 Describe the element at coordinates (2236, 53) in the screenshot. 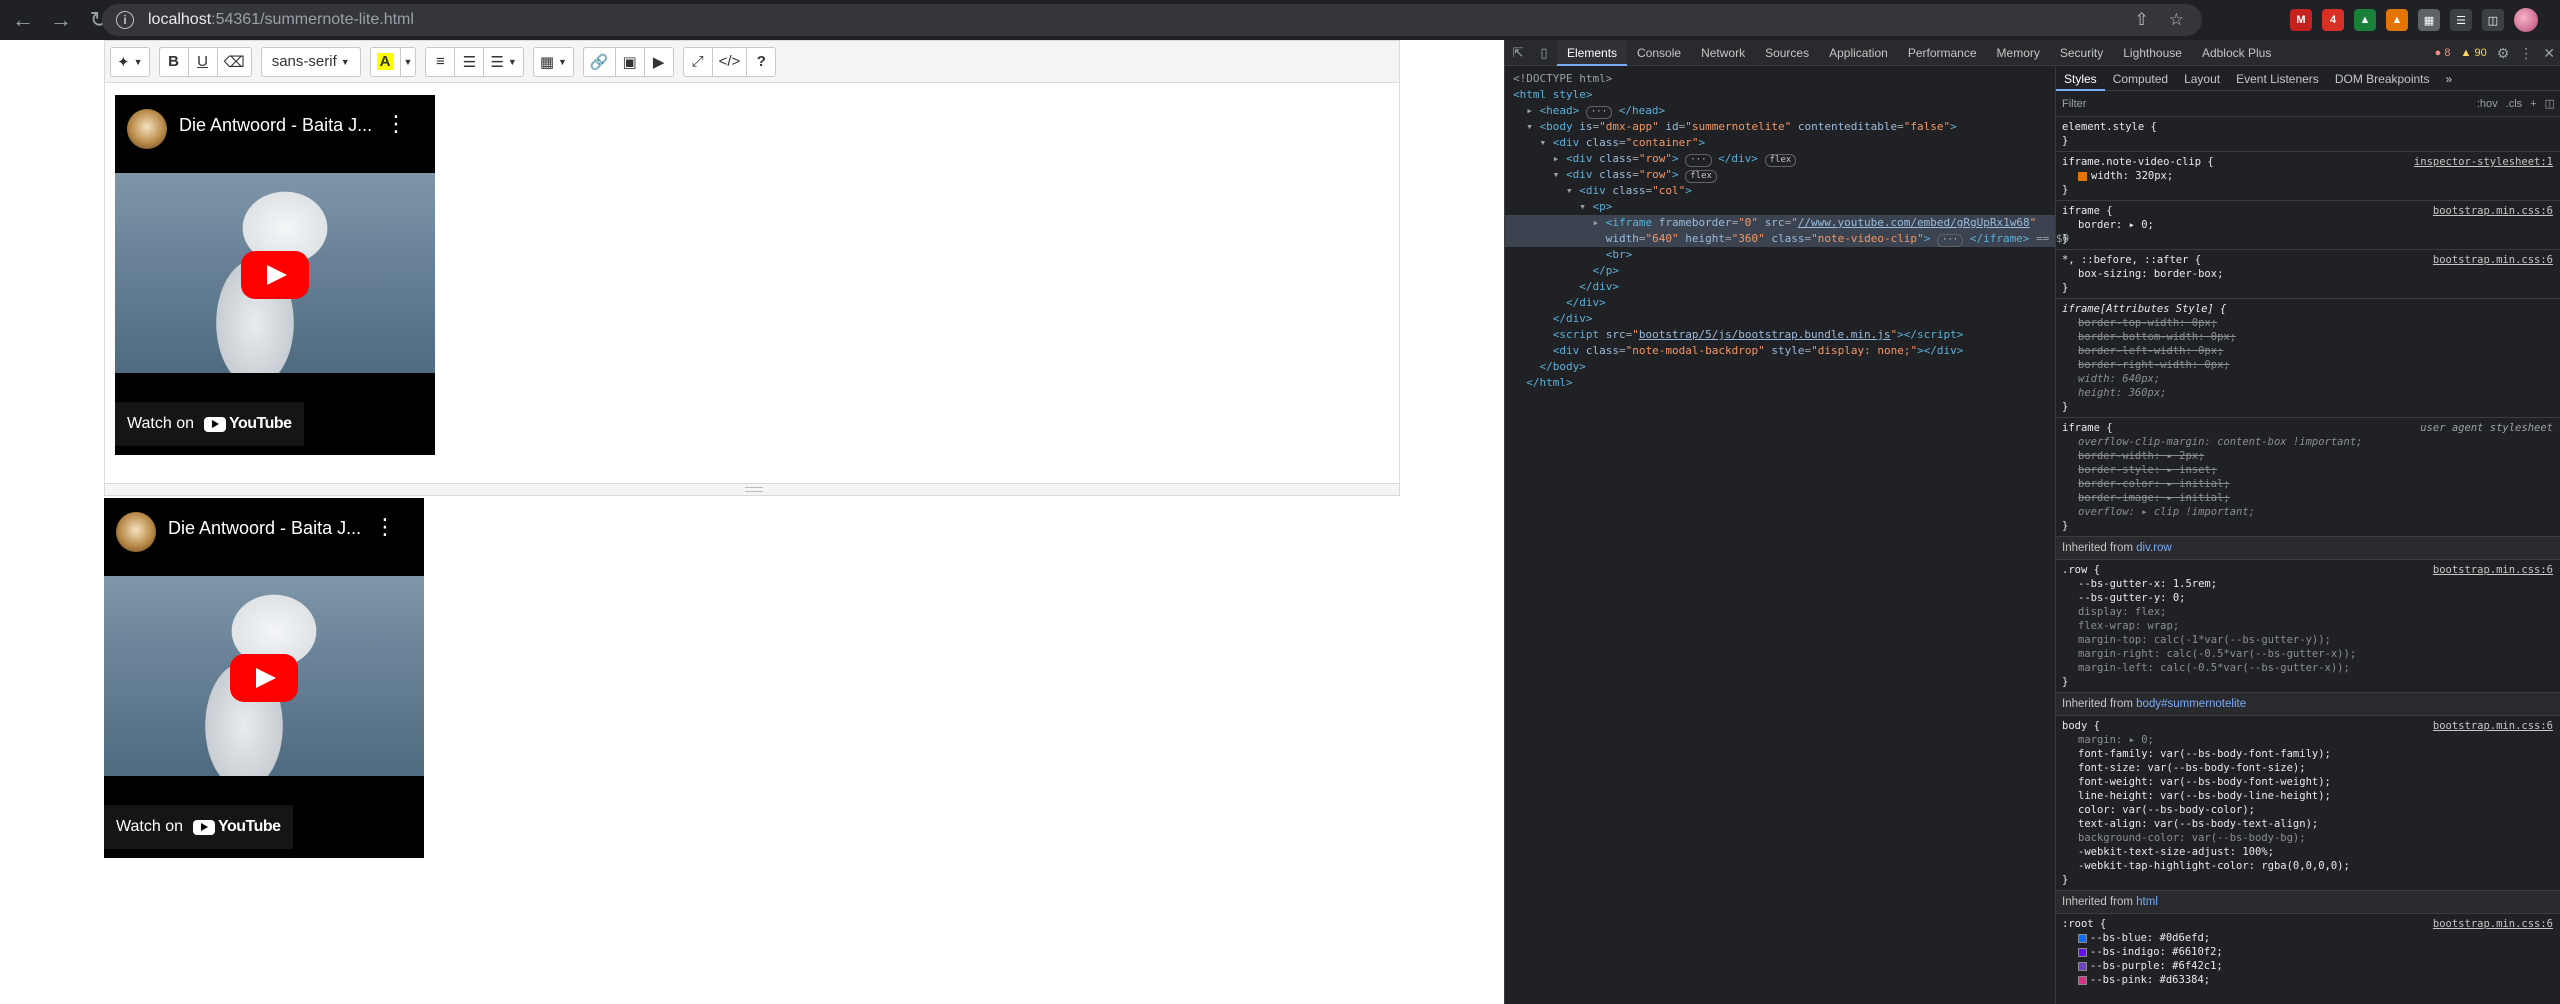

I see `tab-adblock-plus: Adblock Plus` at that location.